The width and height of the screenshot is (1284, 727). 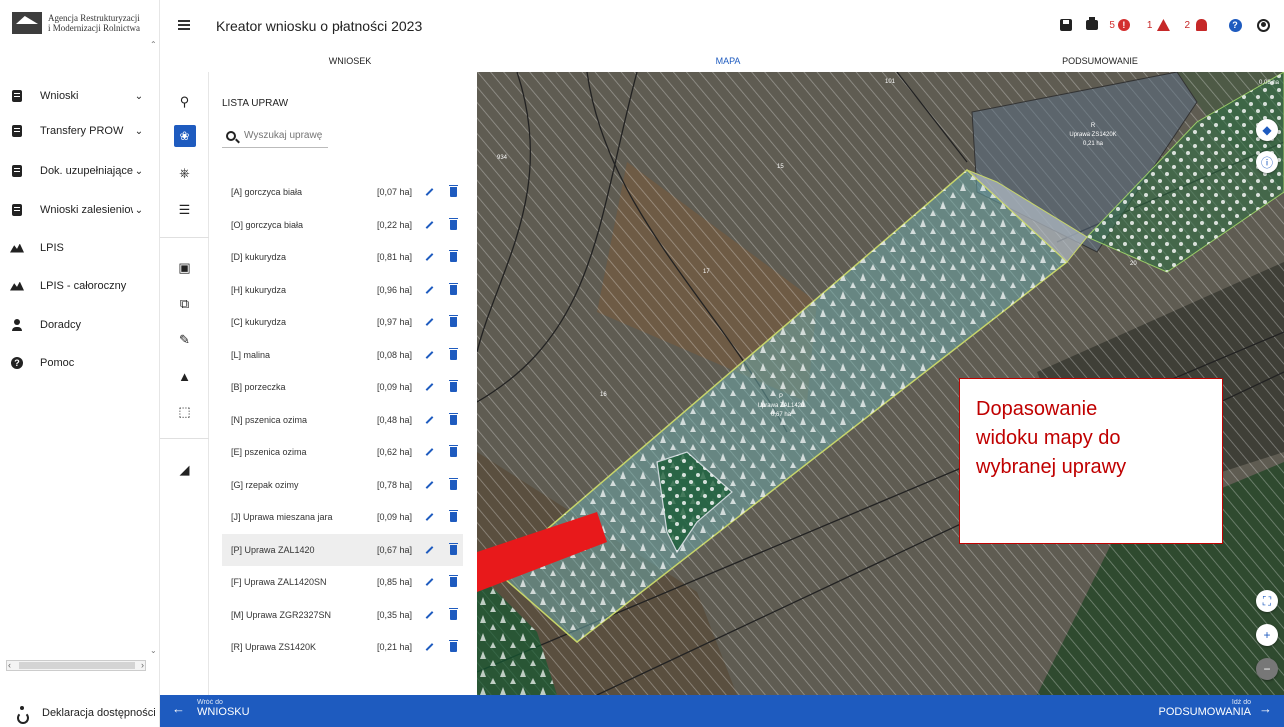 What do you see at coordinates (184, 25) in the screenshot?
I see `menu-icon` at bounding box center [184, 25].